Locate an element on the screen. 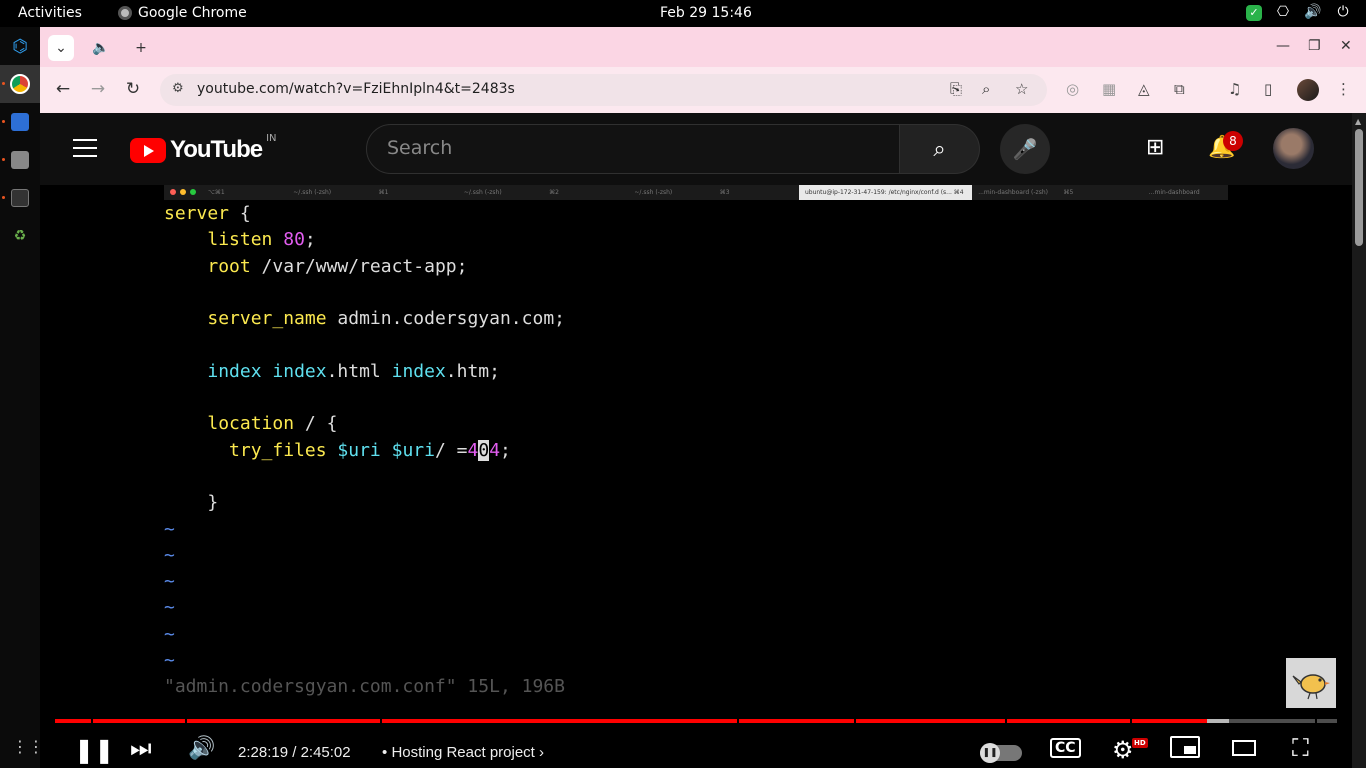 Image resolution: width=1366 pixels, height=768 pixels. network-icon: ⎔ is located at coordinates (1283, 13).